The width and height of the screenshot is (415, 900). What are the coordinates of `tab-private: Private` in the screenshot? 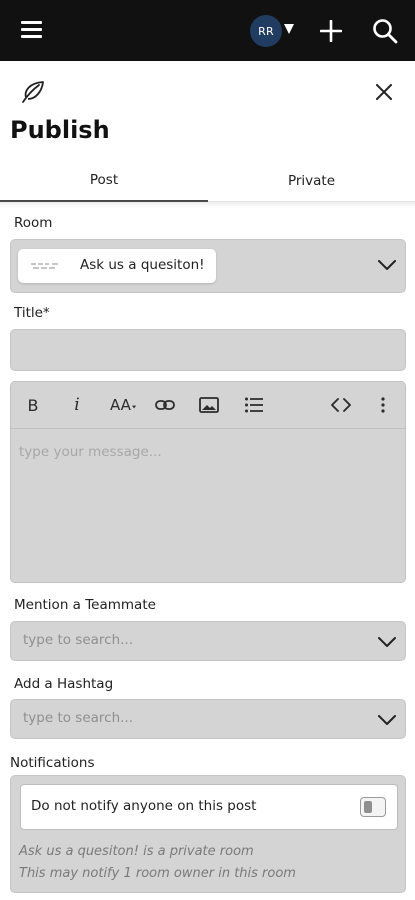 It's located at (311, 181).